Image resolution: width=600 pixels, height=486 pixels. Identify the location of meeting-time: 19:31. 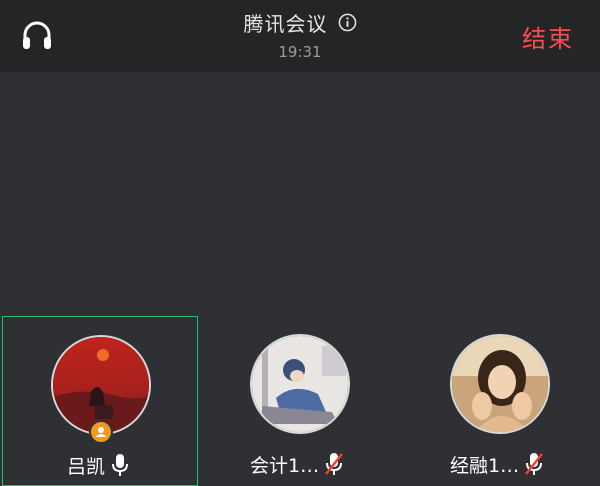
(300, 52).